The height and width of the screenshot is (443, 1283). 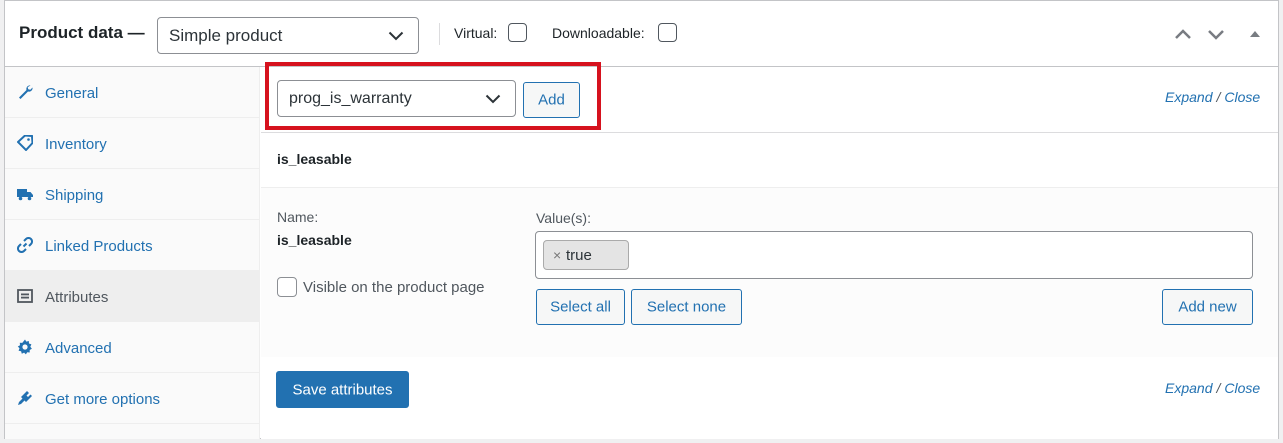 I want to click on expand-close-bottom: Expand / Close, so click(x=1212, y=388).